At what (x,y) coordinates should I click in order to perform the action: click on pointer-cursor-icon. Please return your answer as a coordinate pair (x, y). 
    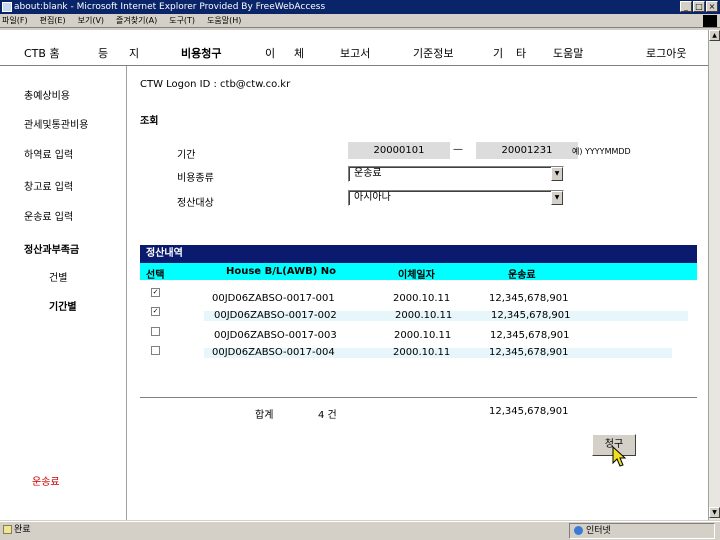
    Looking at the image, I should click on (619, 456).